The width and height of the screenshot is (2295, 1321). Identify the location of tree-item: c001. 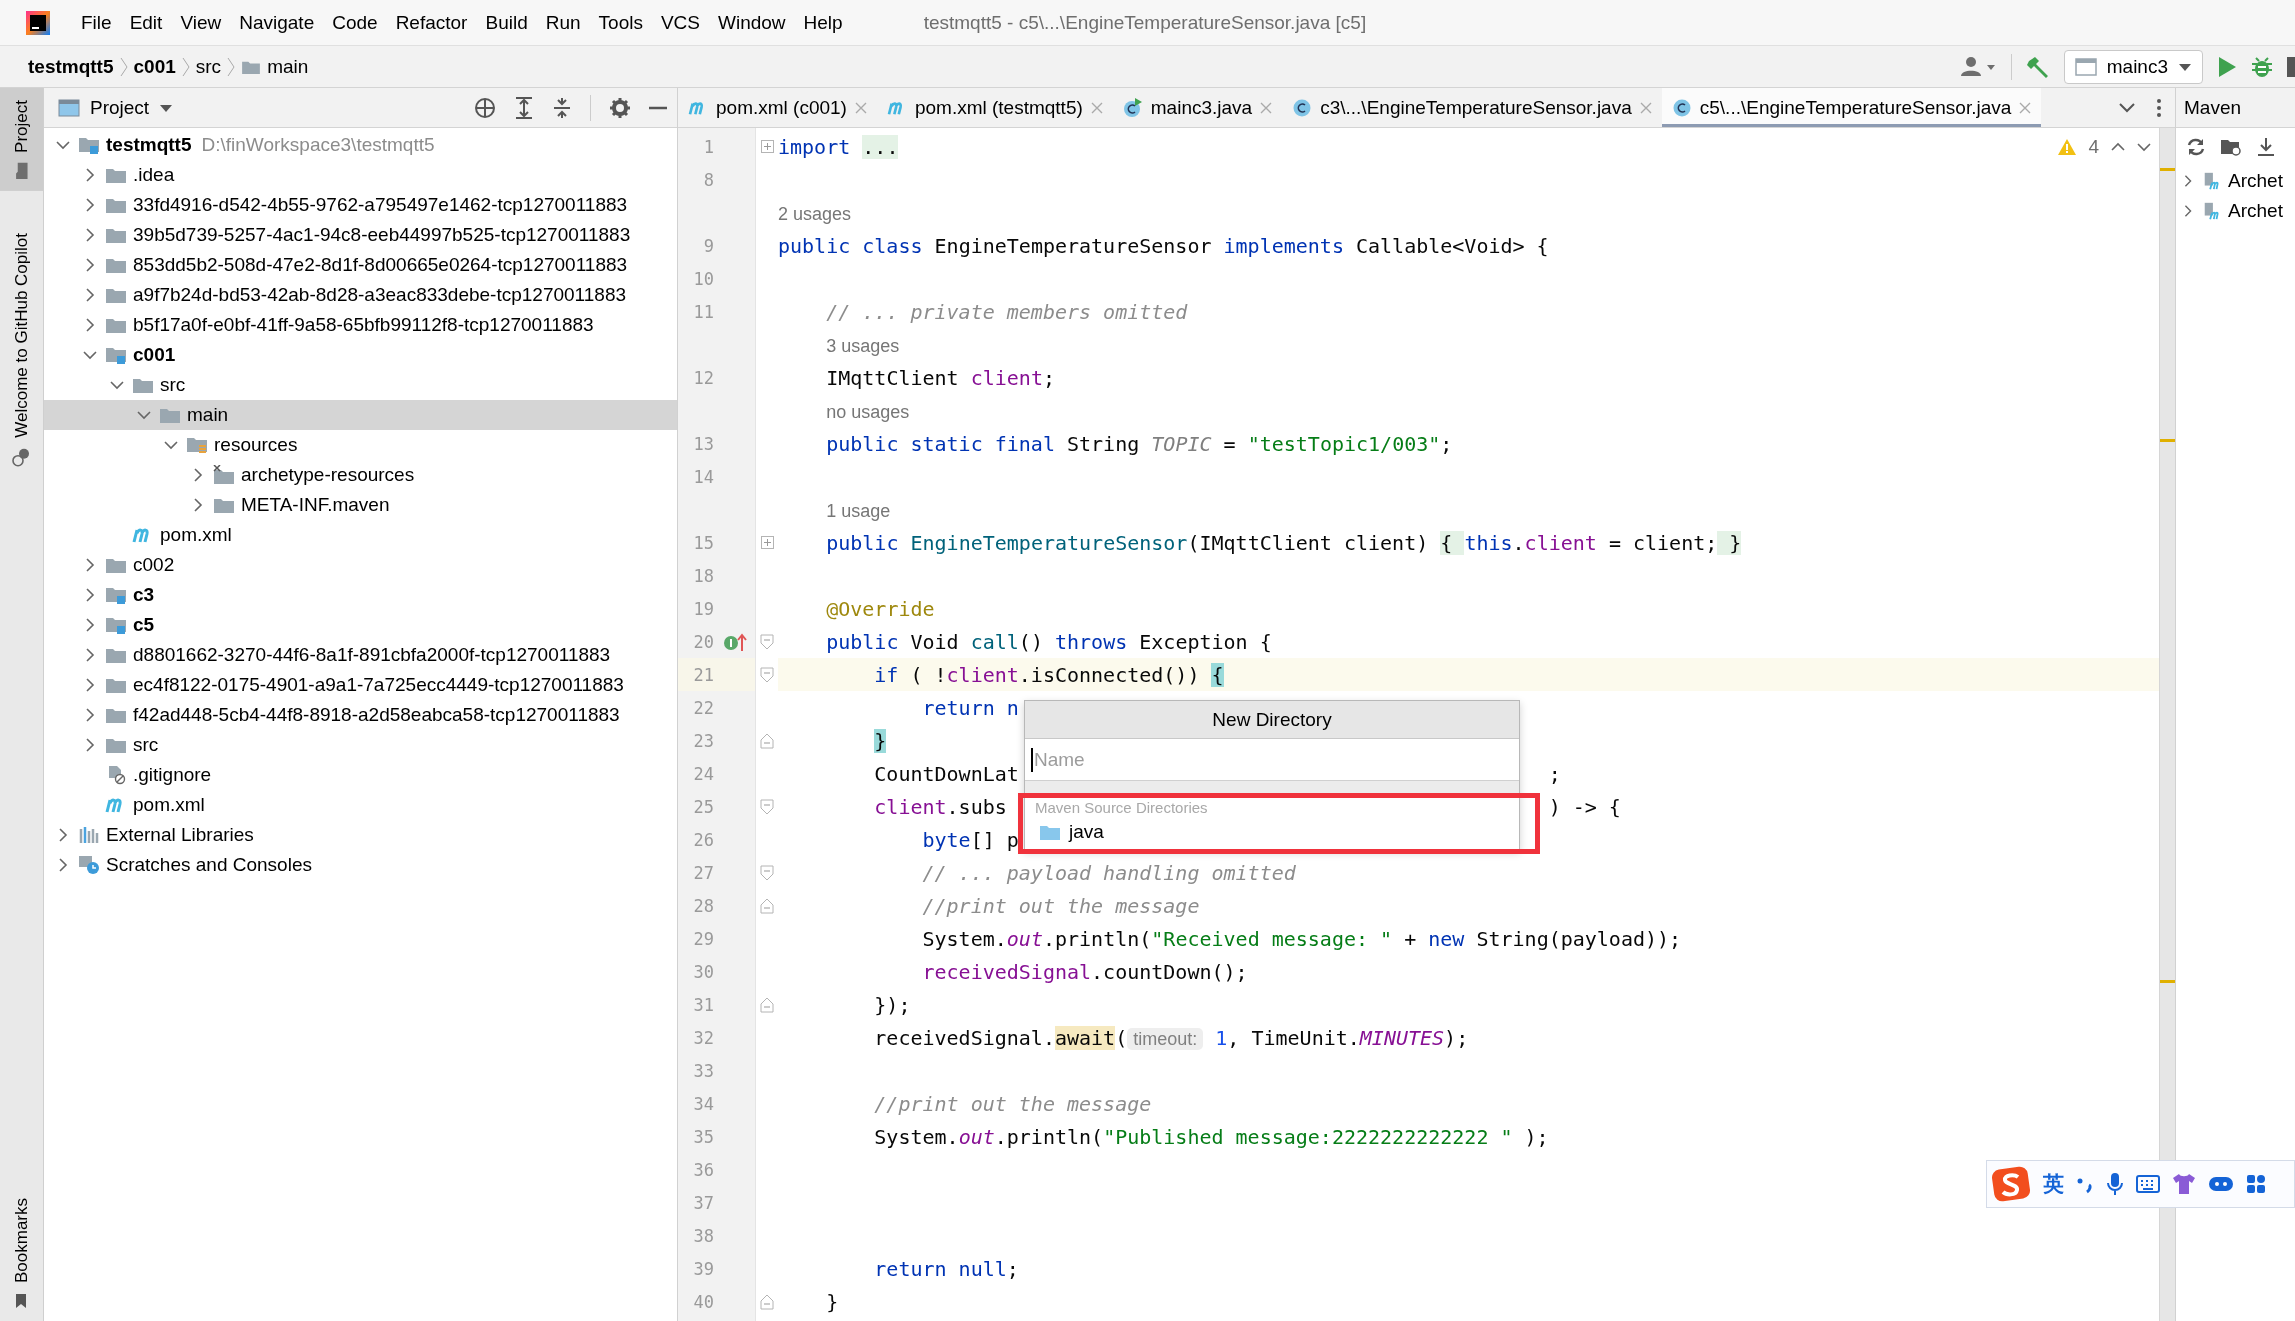
(360, 355).